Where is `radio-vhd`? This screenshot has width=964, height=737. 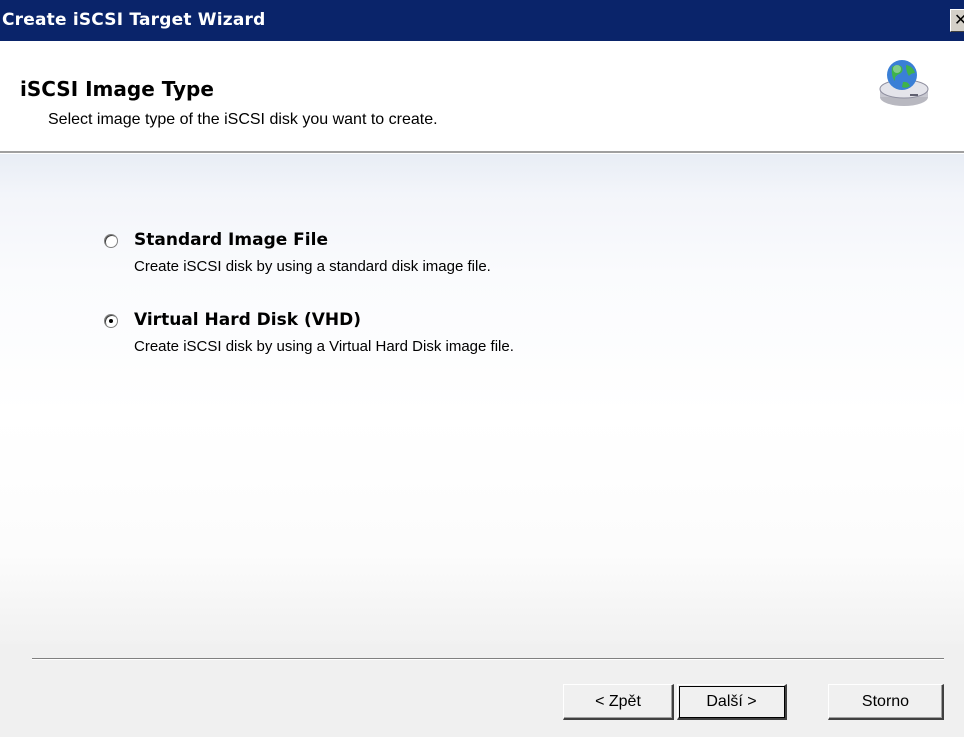 radio-vhd is located at coordinates (111, 321).